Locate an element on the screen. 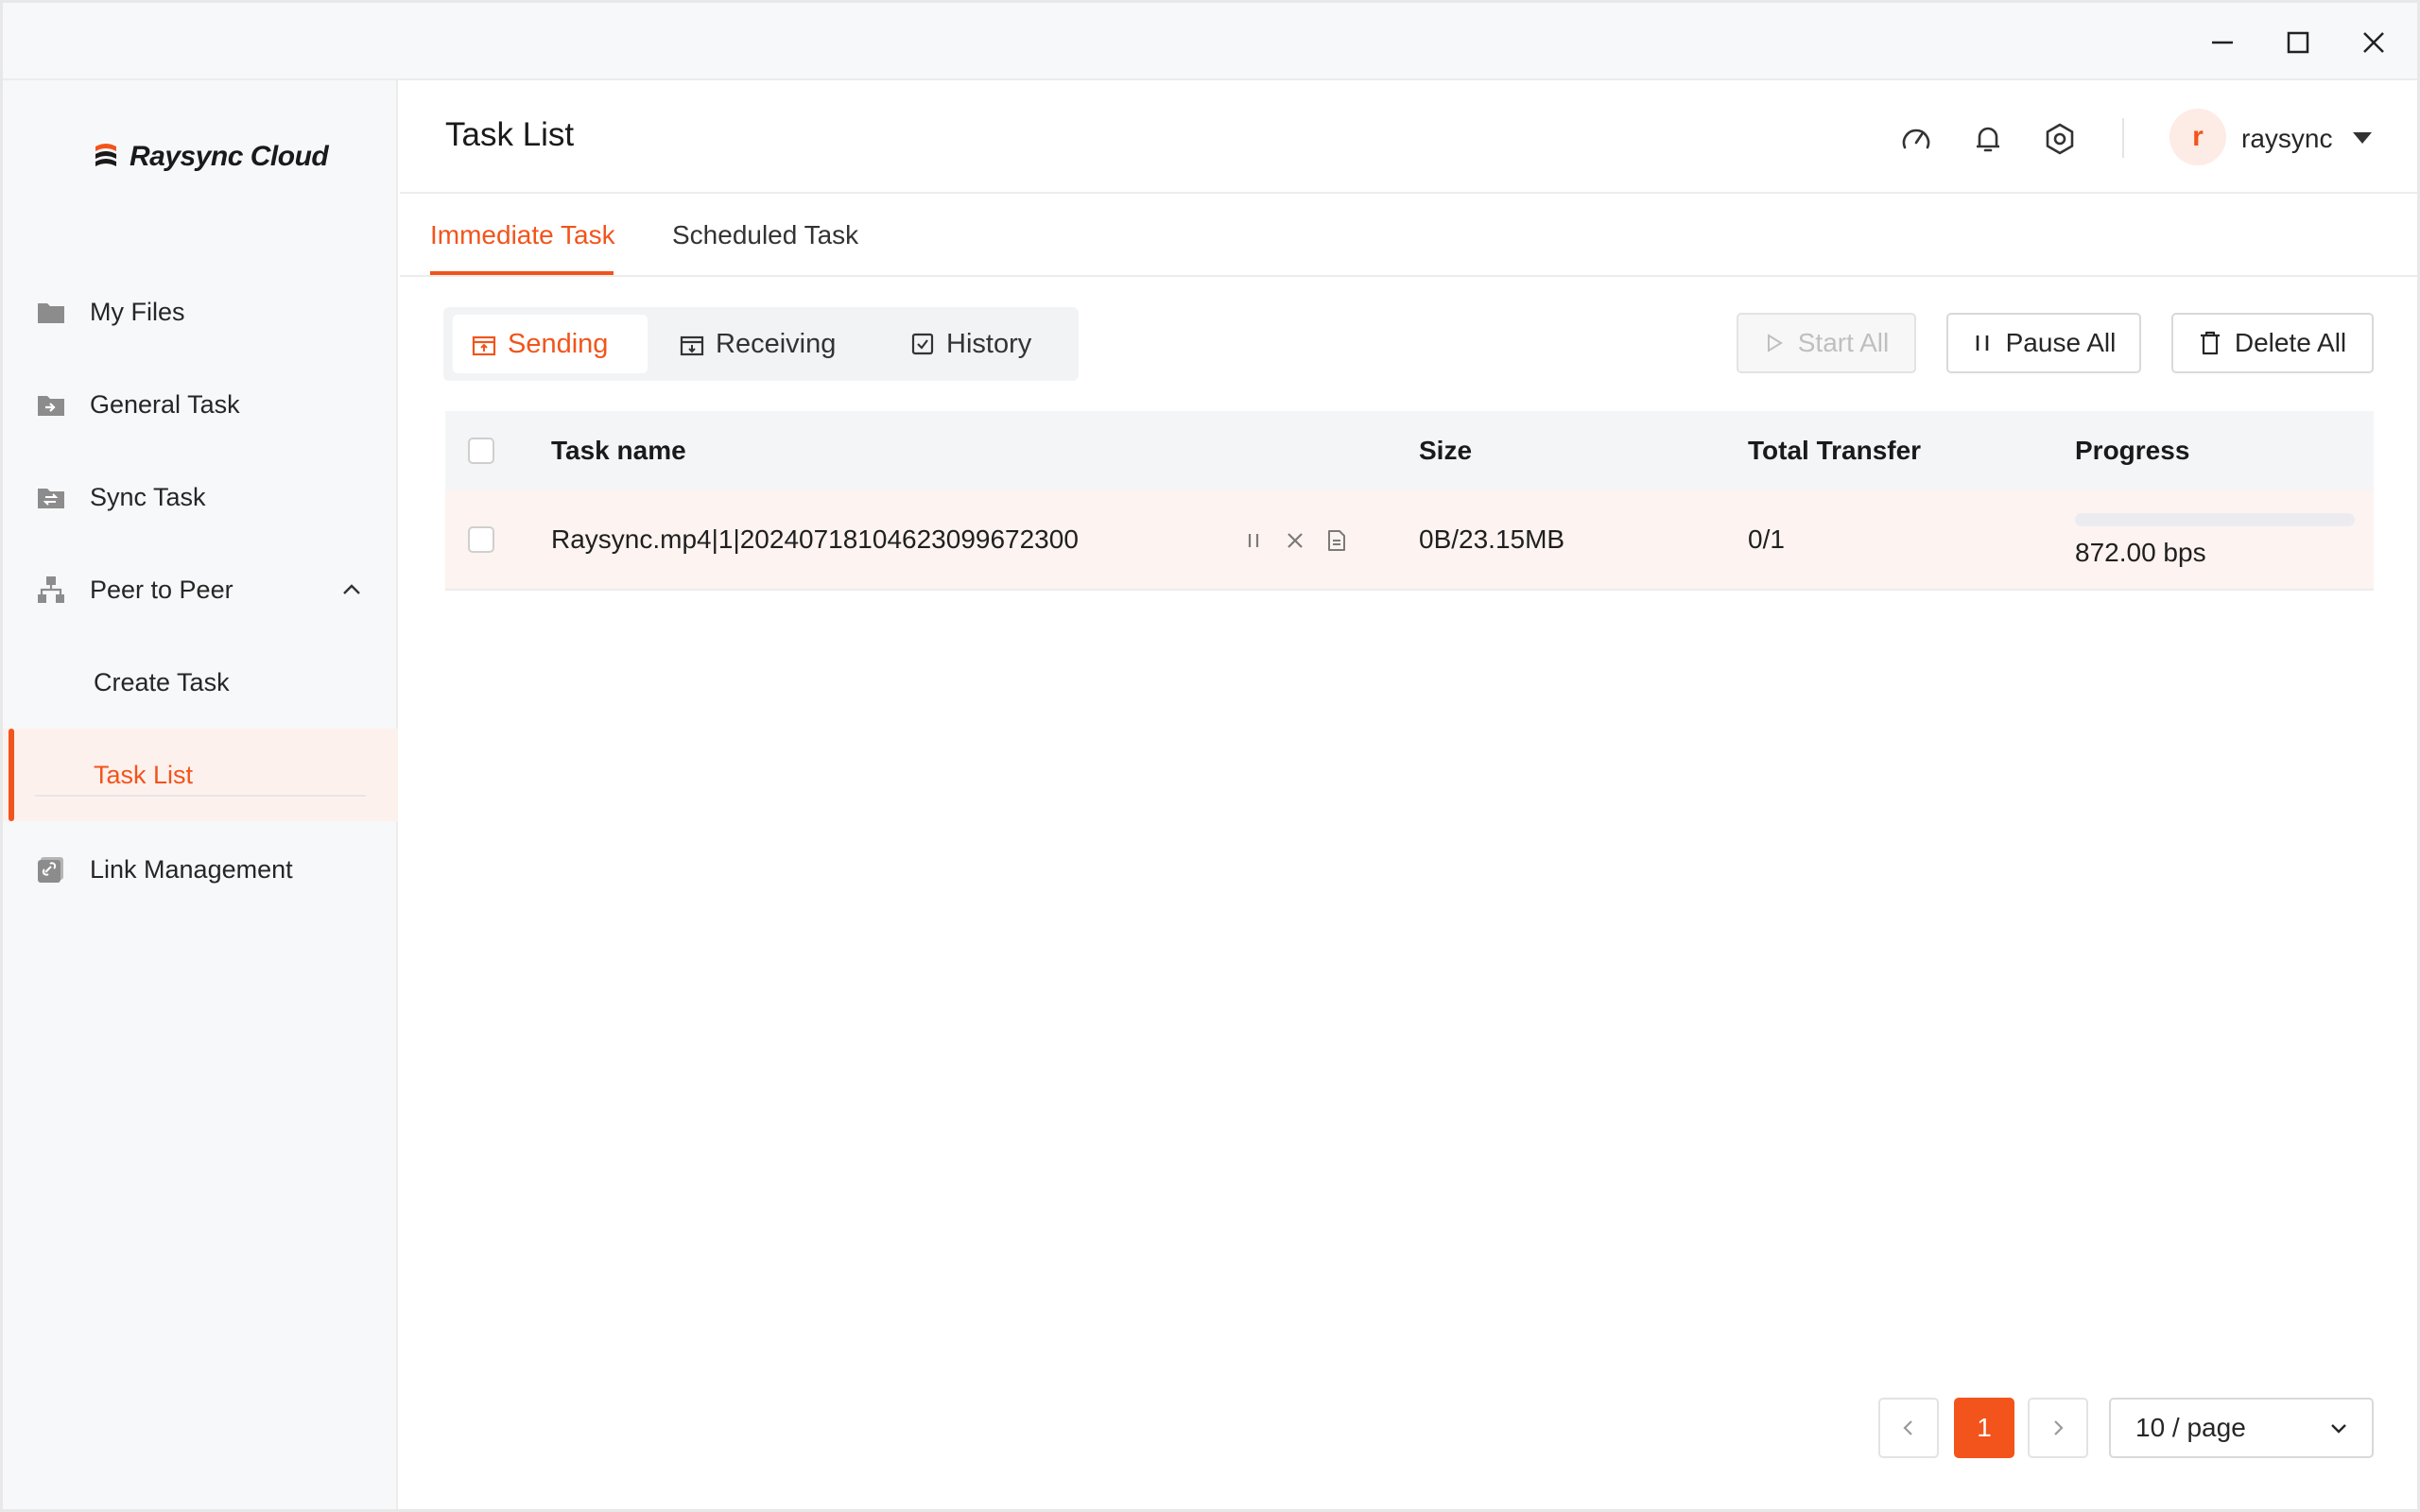 The width and height of the screenshot is (2420, 1512). avatar: r is located at coordinates (2197, 137).